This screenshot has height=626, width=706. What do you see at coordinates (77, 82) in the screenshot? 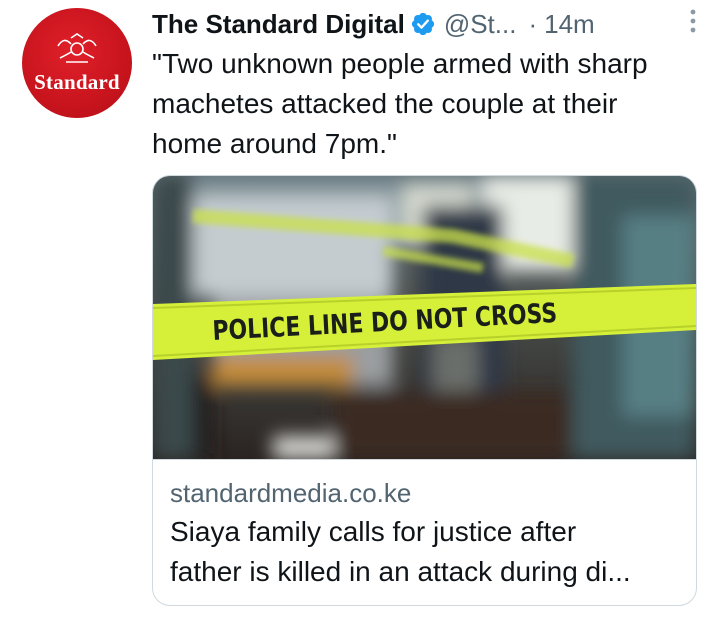
I see `avatar-brand-text: Standard` at bounding box center [77, 82].